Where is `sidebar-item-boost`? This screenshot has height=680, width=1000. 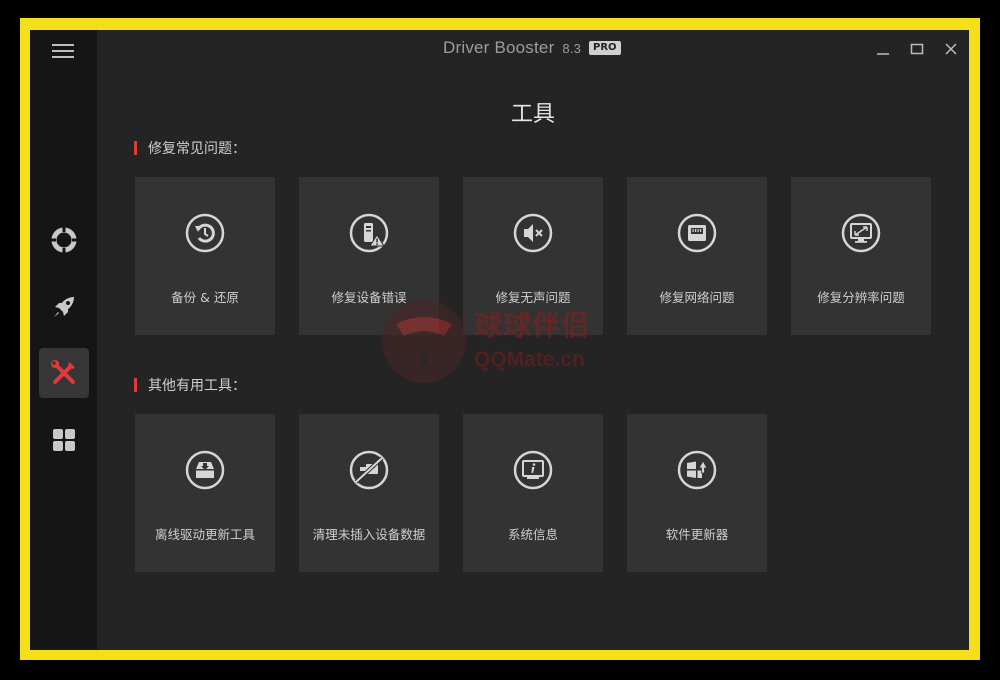 sidebar-item-boost is located at coordinates (64, 307).